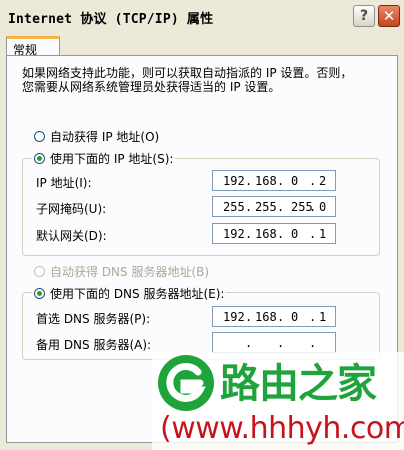 This screenshot has height=450, width=404. I want to click on radio-auto-ip-icon, so click(39, 136).